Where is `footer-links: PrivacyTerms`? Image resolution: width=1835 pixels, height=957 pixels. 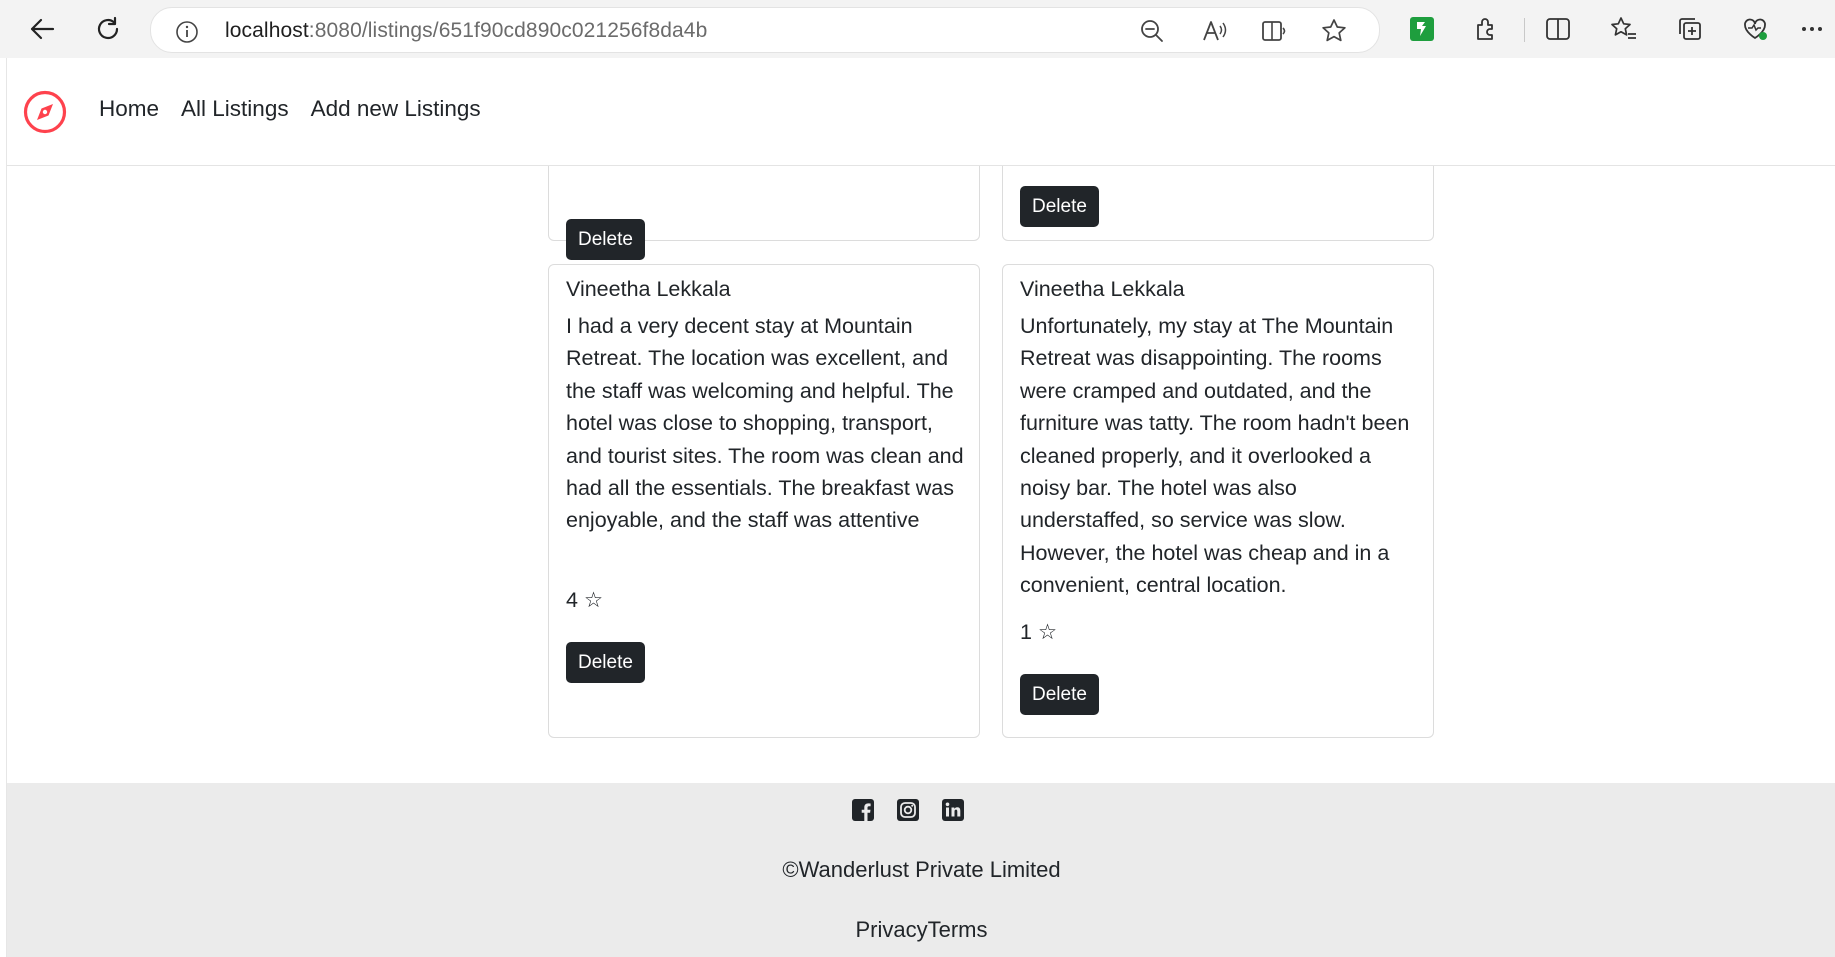
footer-links: PrivacyTerms is located at coordinates (921, 930).